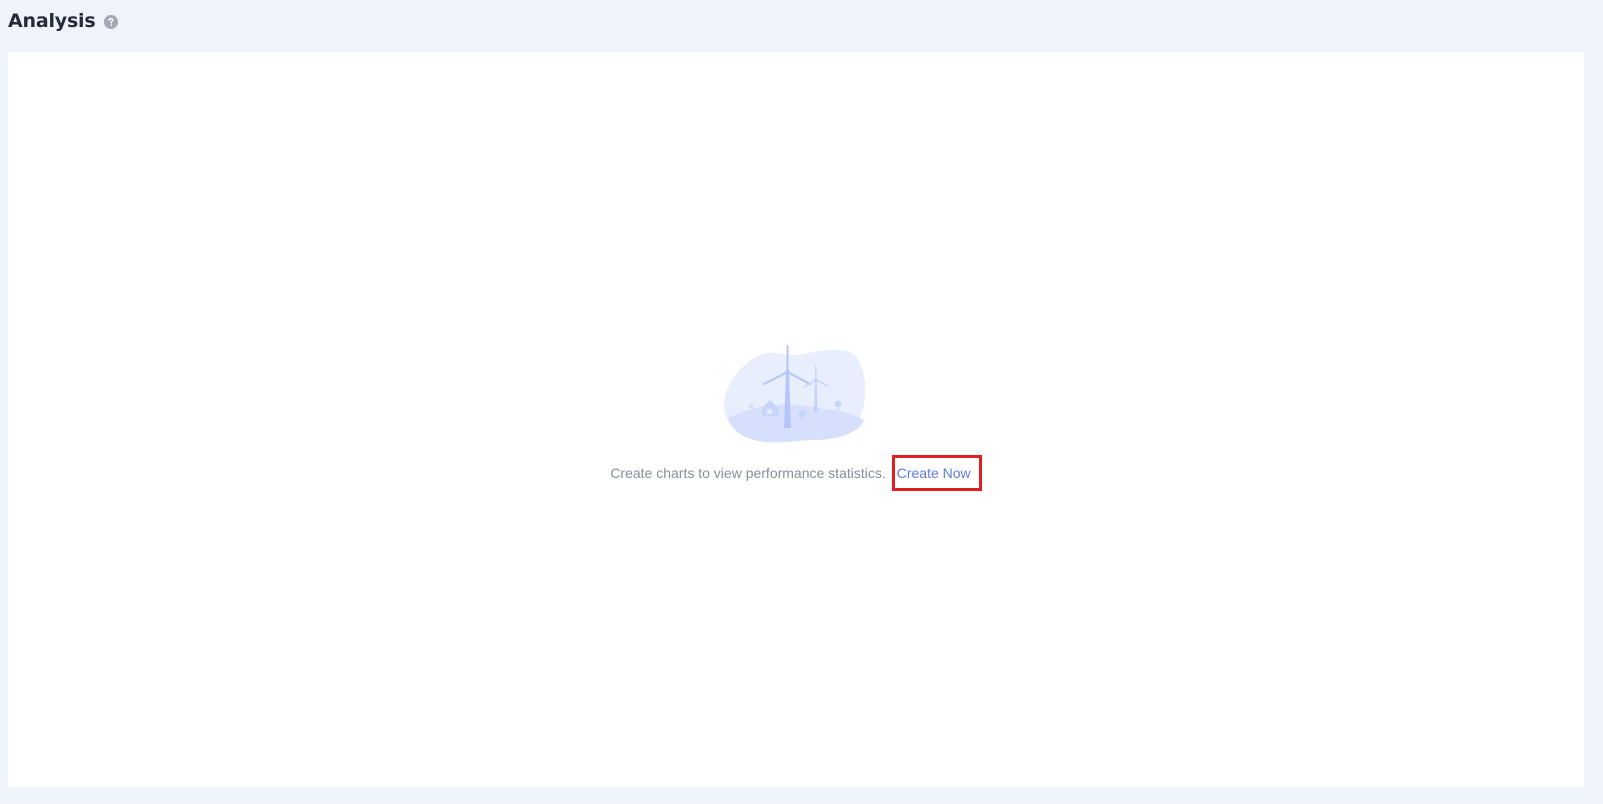  What do you see at coordinates (936, 473) in the screenshot?
I see `create-now-link: Create Now` at bounding box center [936, 473].